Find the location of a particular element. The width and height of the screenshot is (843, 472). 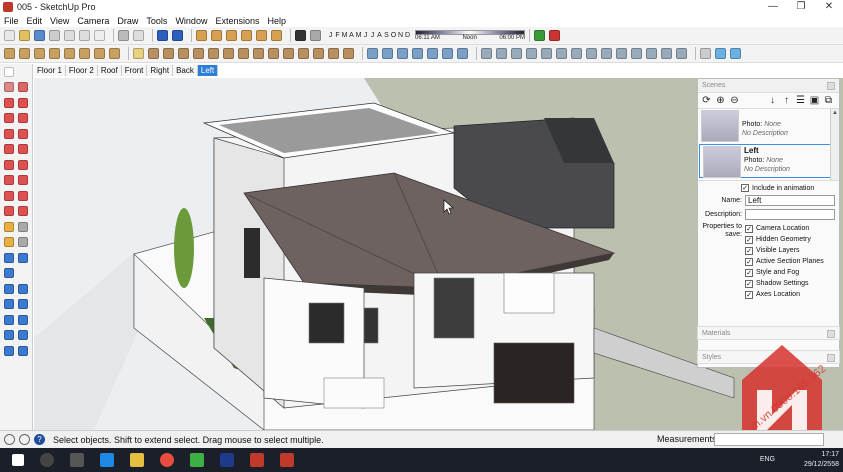

scenes-panel-header: Scenes is located at coordinates (768, 86).